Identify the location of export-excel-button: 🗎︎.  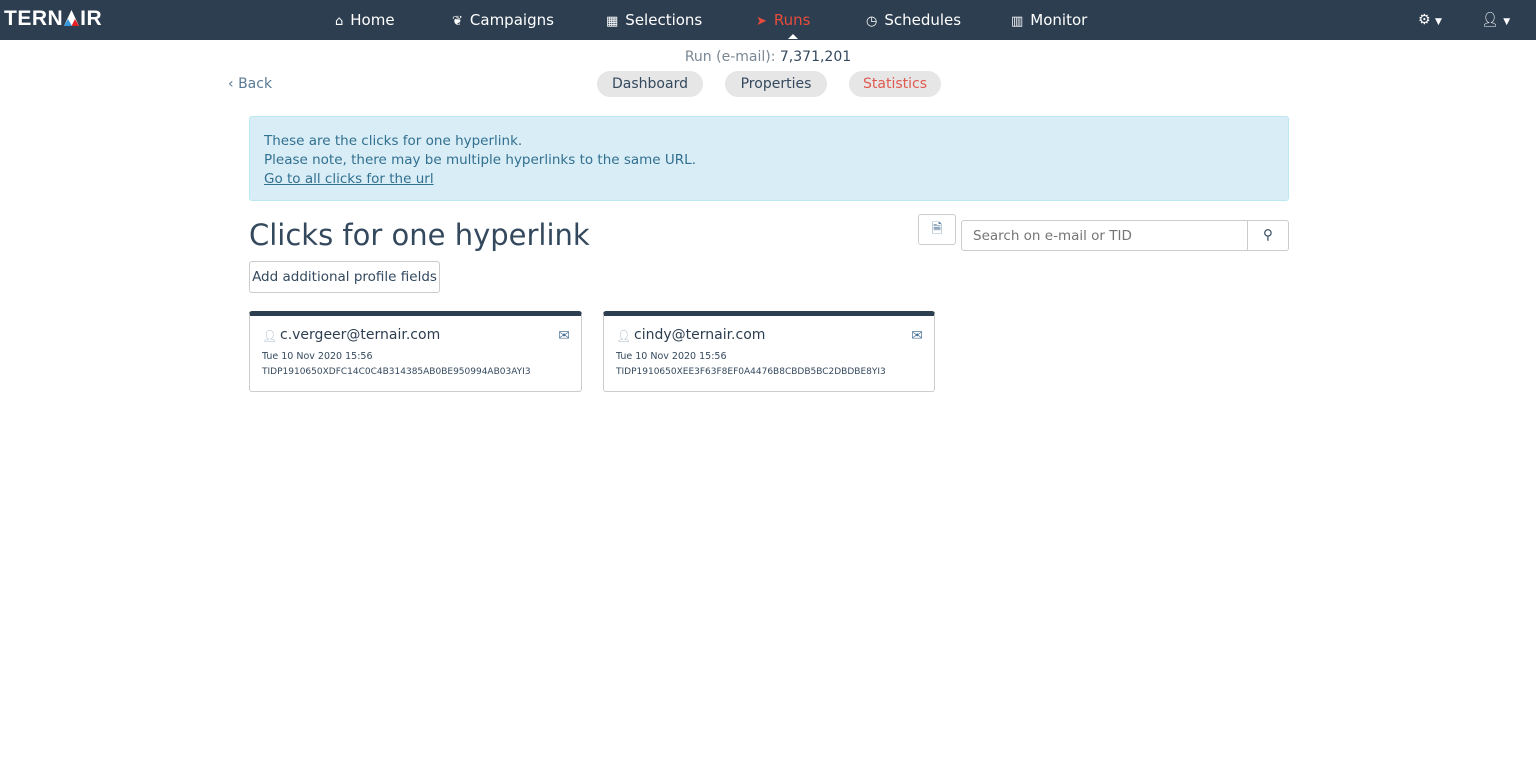
(937, 229).